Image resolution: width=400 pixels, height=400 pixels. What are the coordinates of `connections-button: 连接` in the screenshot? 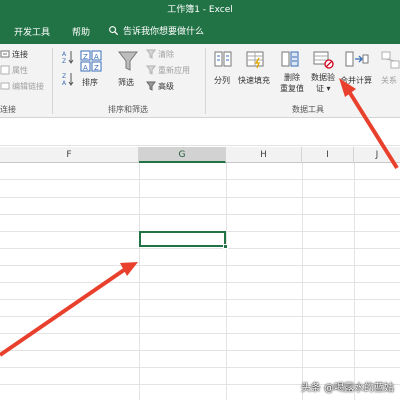 It's located at (20, 54).